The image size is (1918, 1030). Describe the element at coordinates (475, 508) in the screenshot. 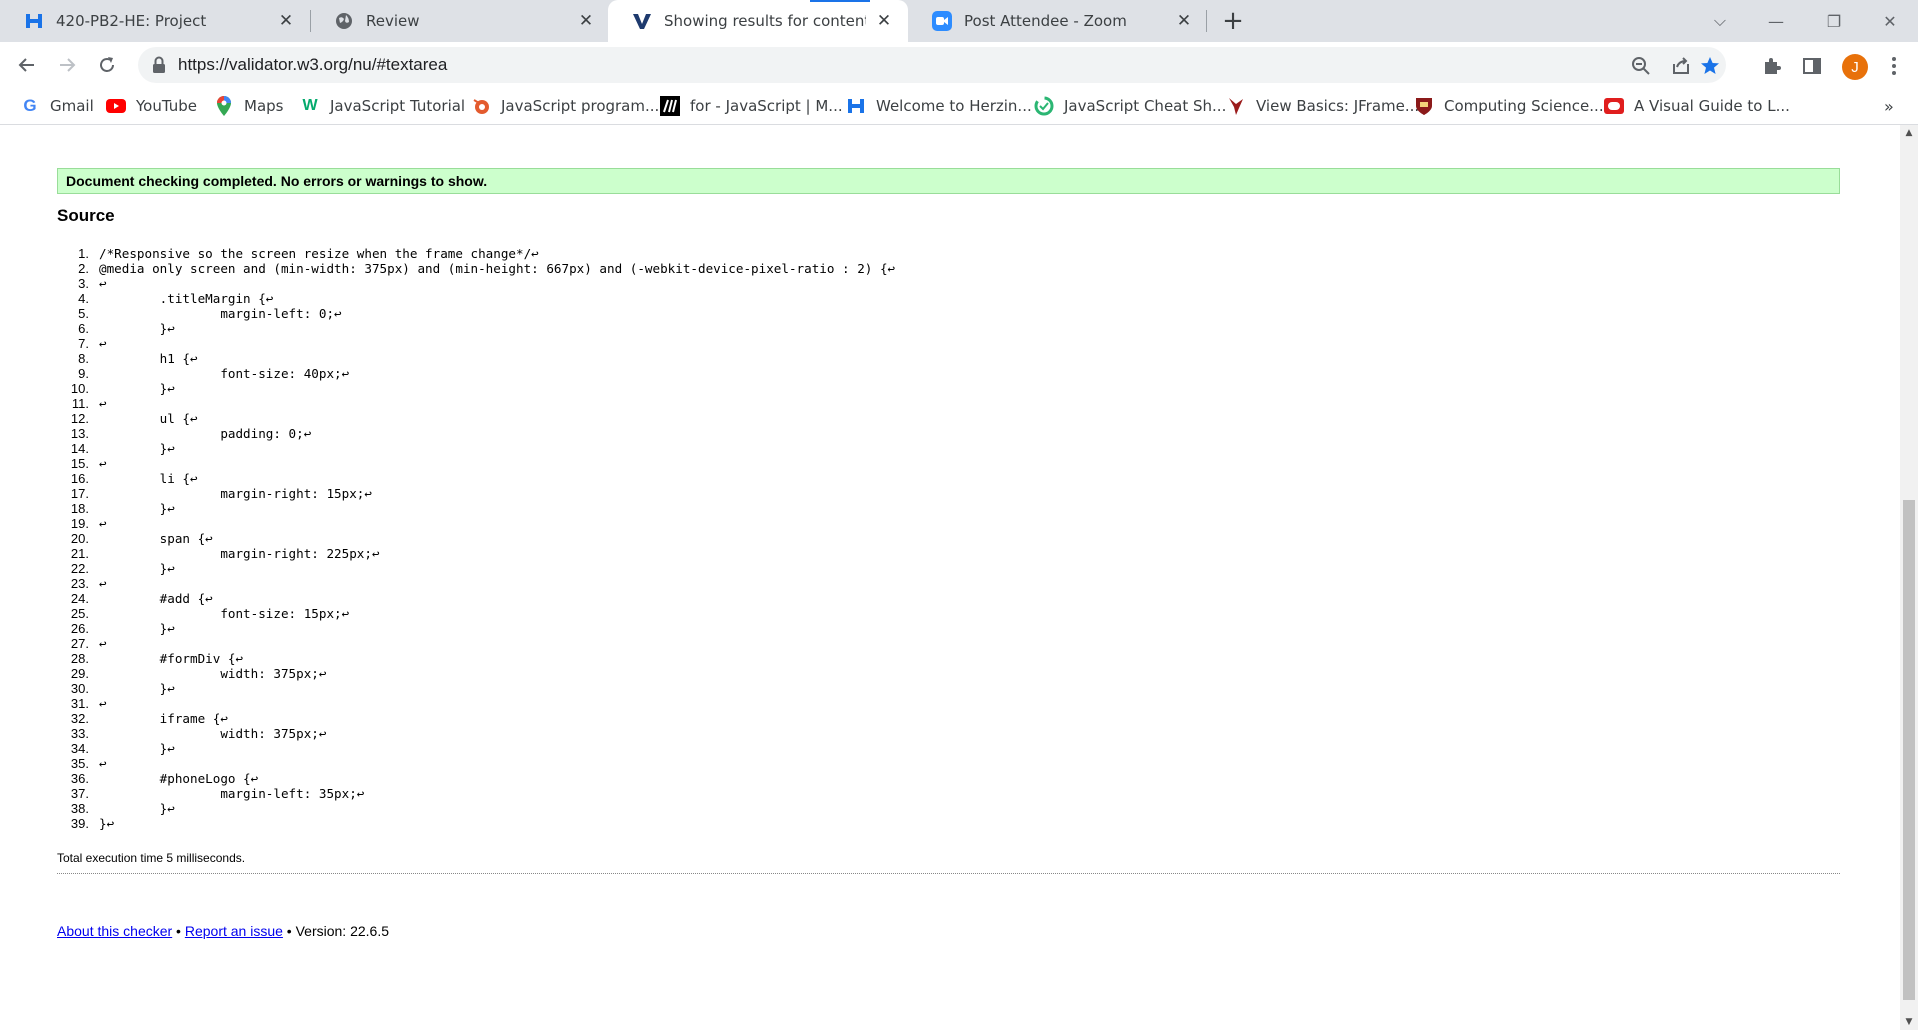

I see `source-line: 18. }↩` at that location.